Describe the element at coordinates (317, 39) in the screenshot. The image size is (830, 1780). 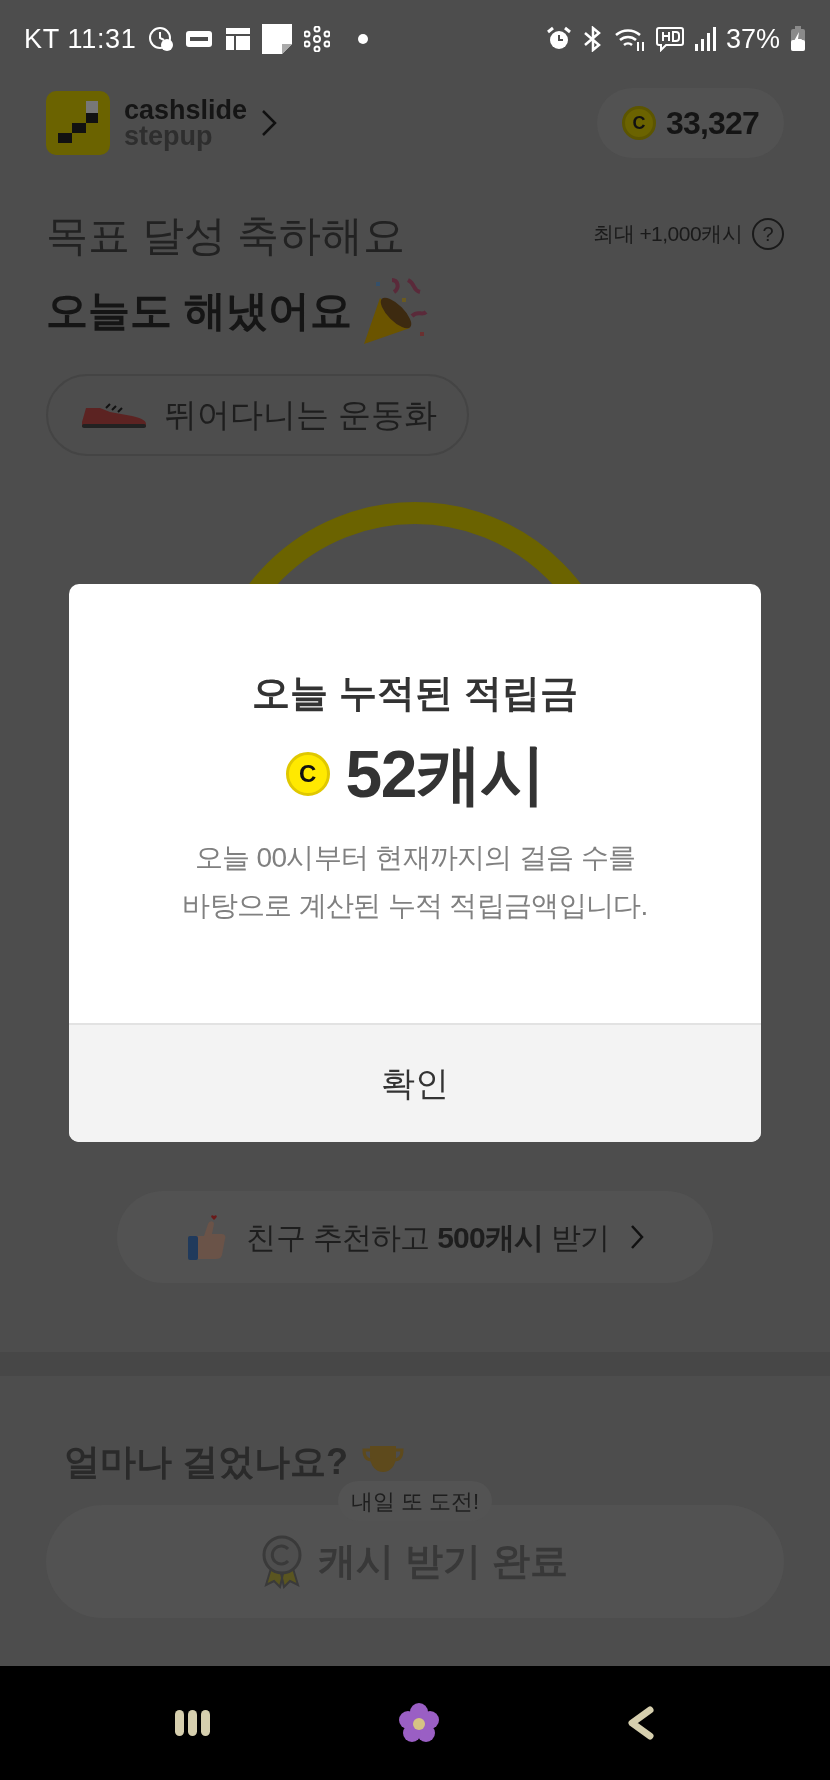
I see `network-nodes-icon` at that location.